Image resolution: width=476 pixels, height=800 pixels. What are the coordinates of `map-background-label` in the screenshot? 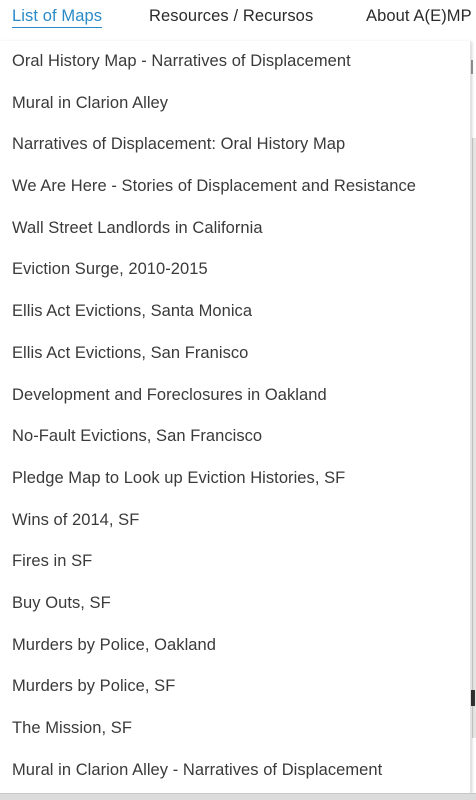 It's located at (473, 698).